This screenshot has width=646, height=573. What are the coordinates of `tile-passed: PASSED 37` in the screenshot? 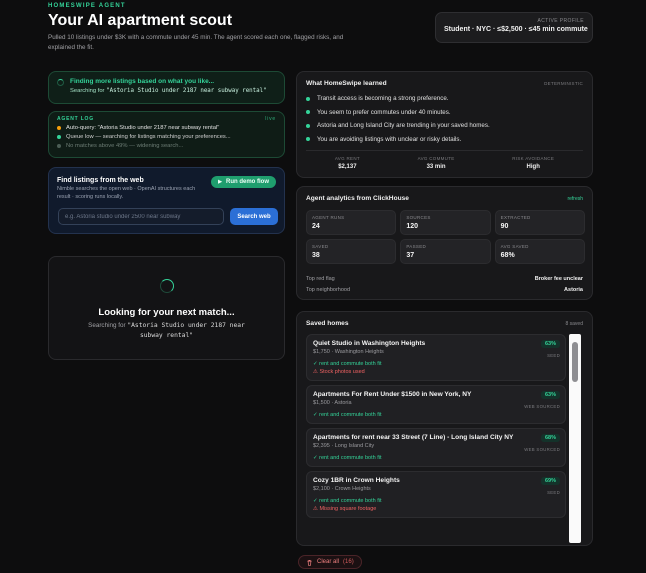 It's located at (445, 251).